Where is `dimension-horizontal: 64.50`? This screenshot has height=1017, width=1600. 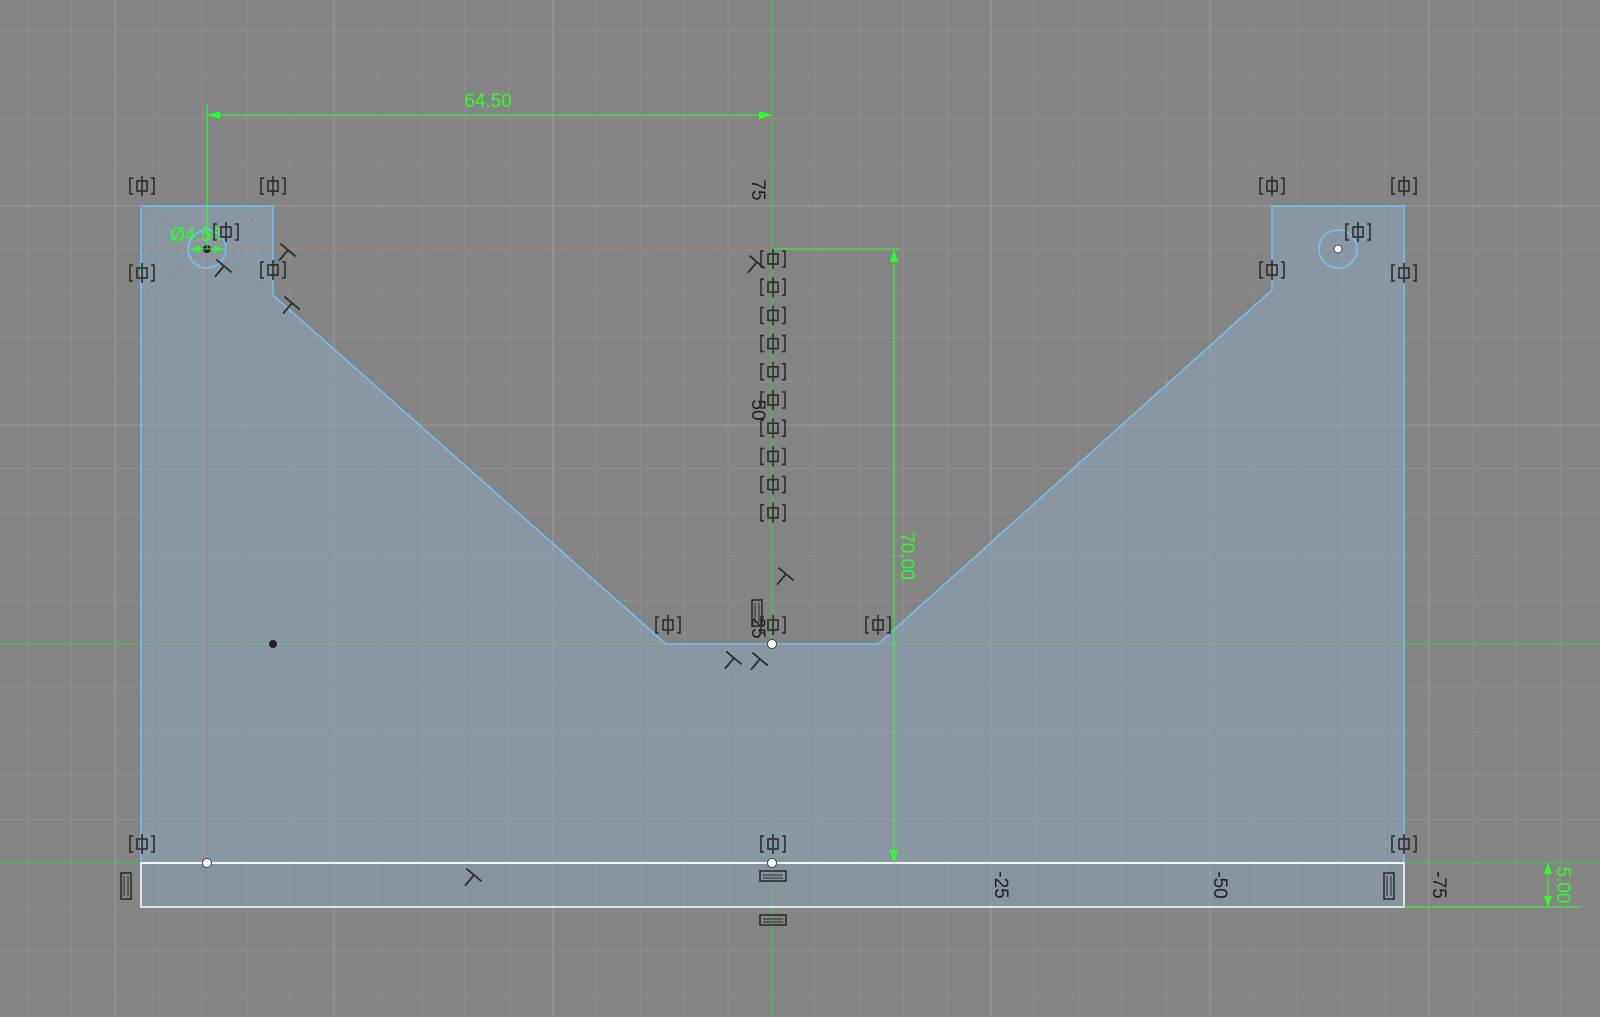 dimension-horizontal: 64.50 is located at coordinates (489, 170).